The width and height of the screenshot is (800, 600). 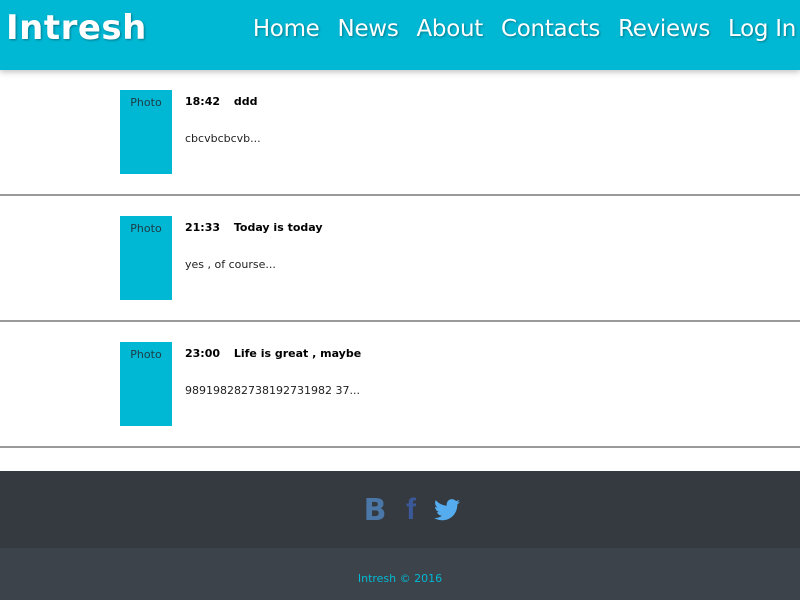 What do you see at coordinates (246, 101) in the screenshot?
I see `post-title: ddd` at bounding box center [246, 101].